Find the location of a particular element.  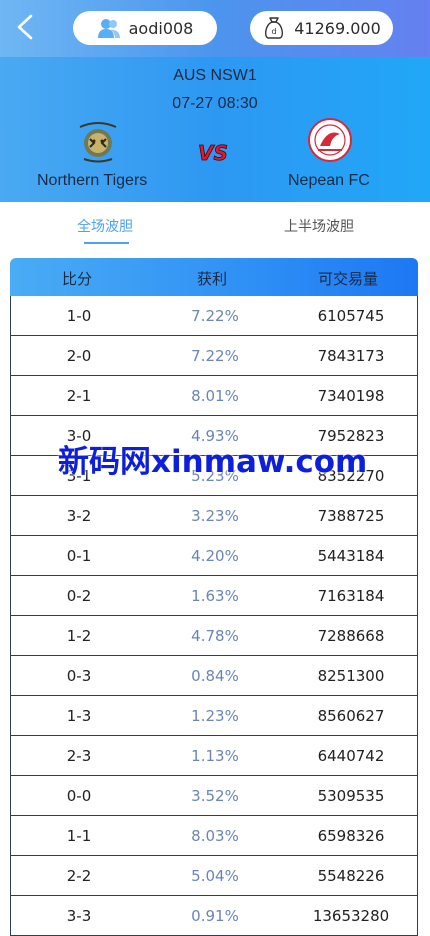

profit-cell: 8.01% is located at coordinates (215, 396).